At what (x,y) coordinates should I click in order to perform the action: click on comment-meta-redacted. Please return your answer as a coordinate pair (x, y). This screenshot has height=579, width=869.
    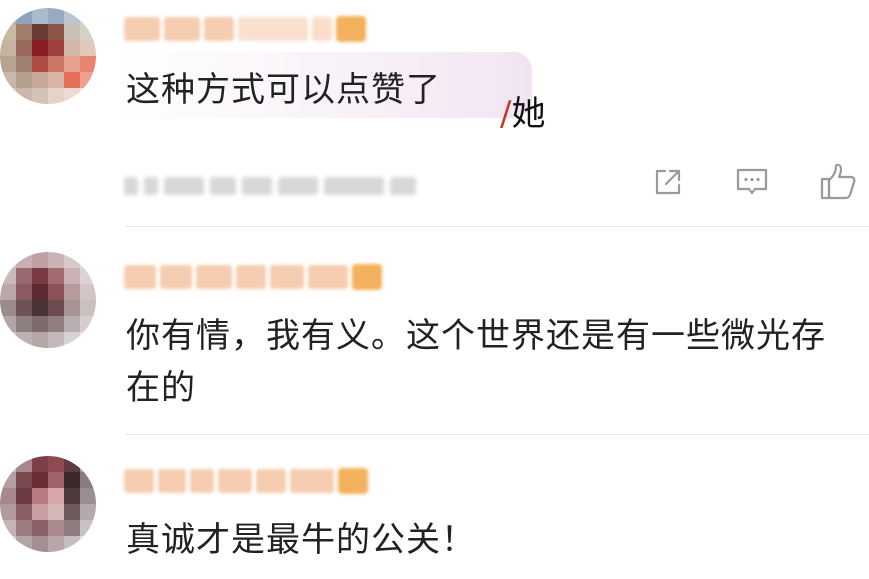
    Looking at the image, I should click on (270, 186).